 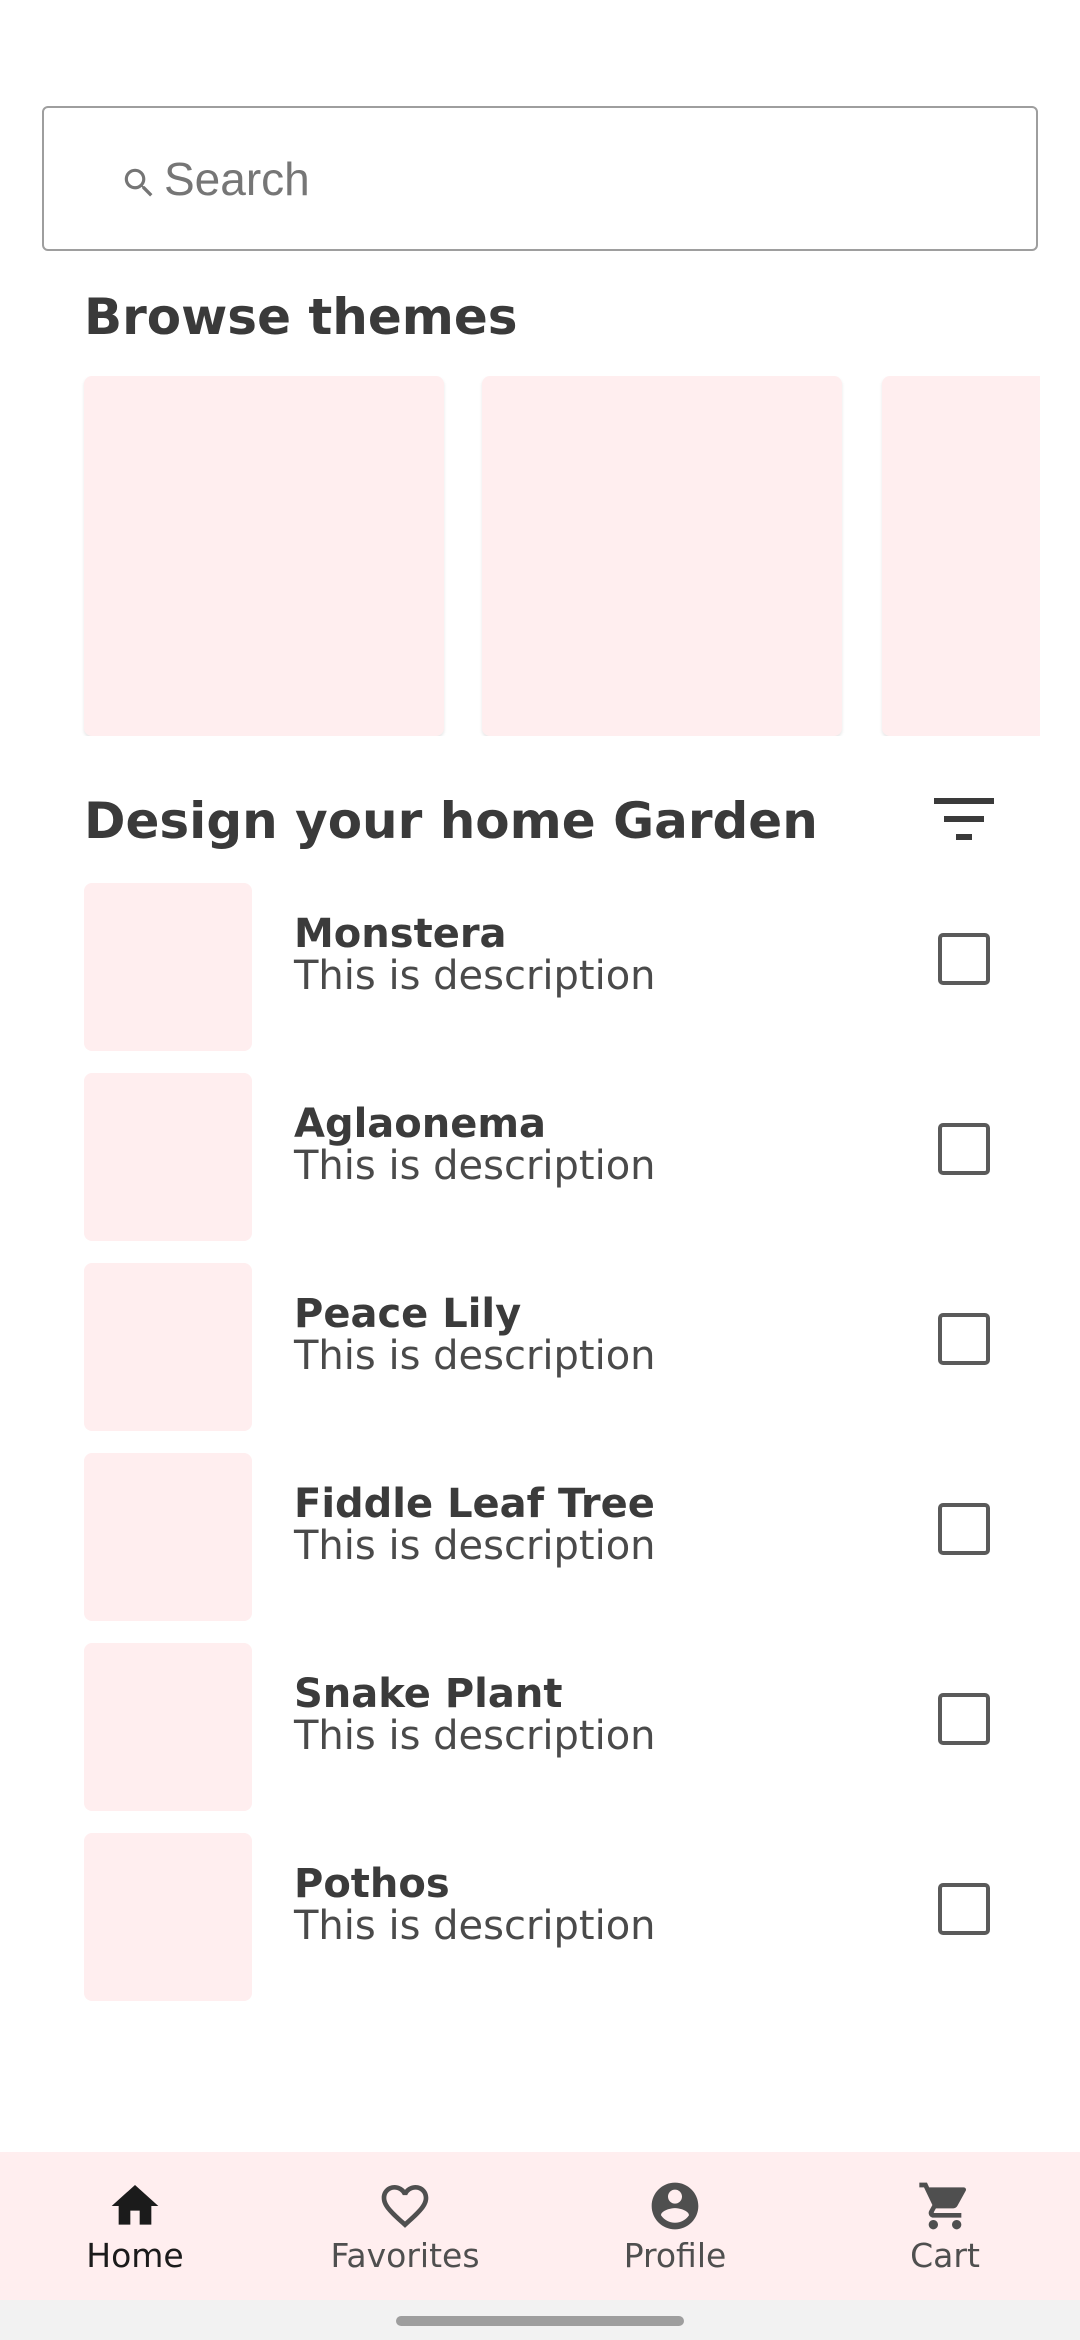 I want to click on plant-name: Fiddle Leaf Tree, so click(x=474, y=1504).